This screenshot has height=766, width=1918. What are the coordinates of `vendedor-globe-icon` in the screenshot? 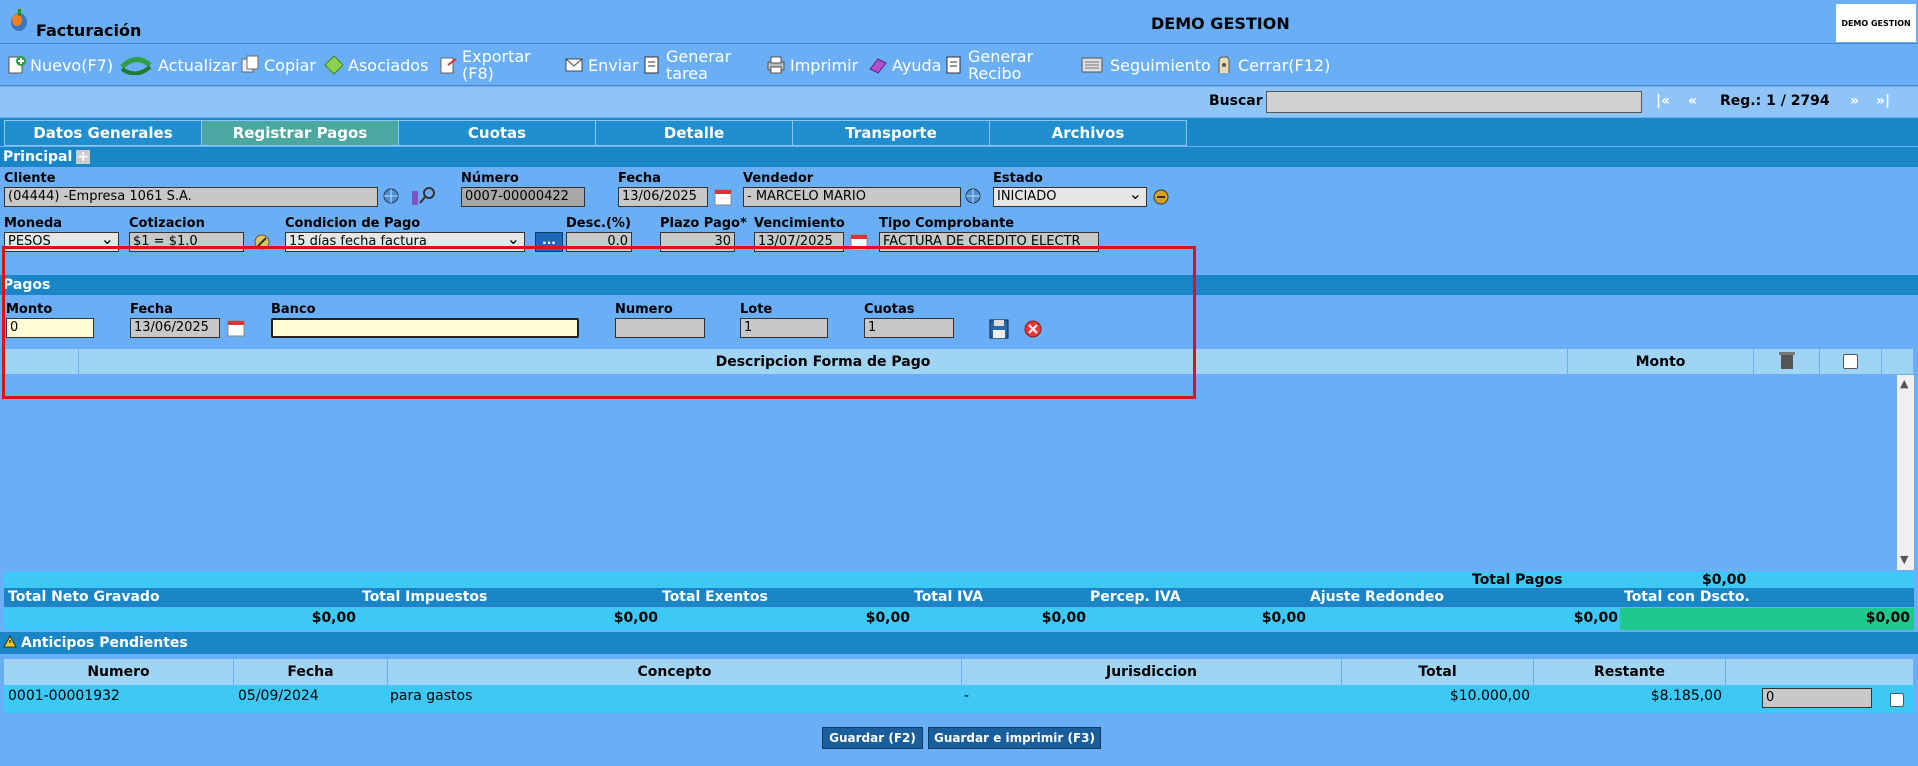 It's located at (973, 196).